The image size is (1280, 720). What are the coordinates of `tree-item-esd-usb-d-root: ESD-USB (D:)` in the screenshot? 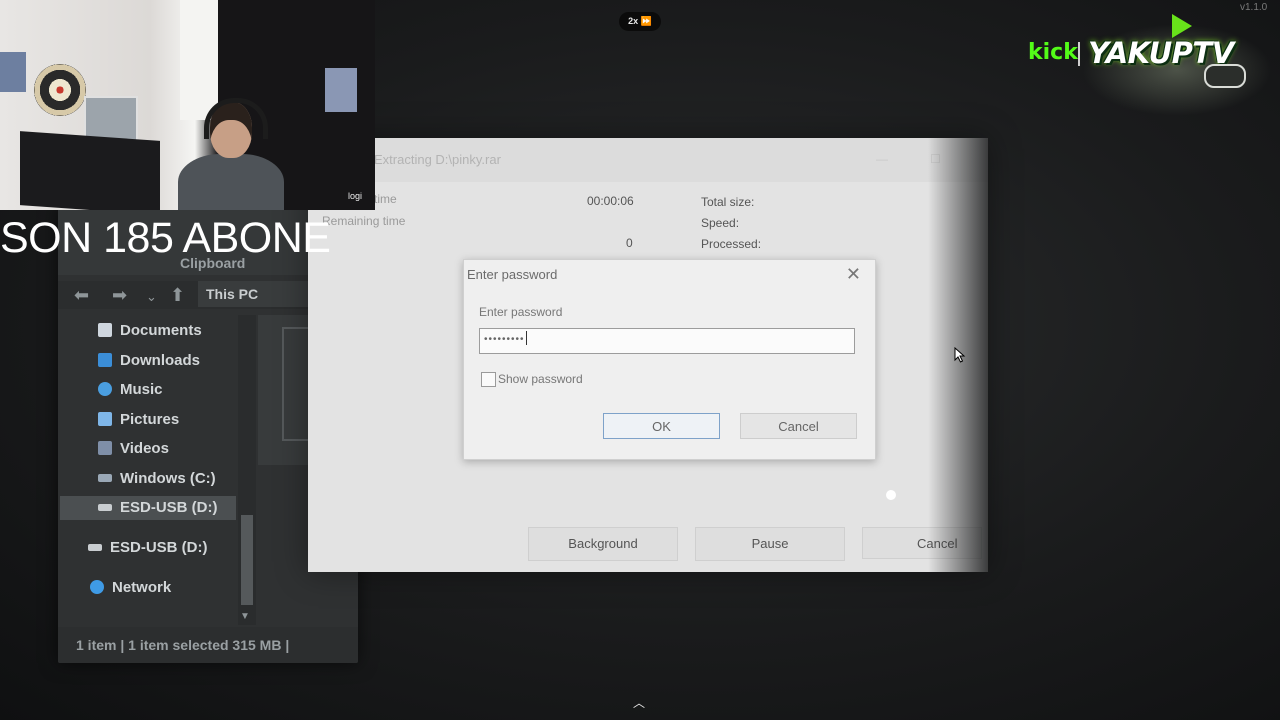 It's located at (163, 548).